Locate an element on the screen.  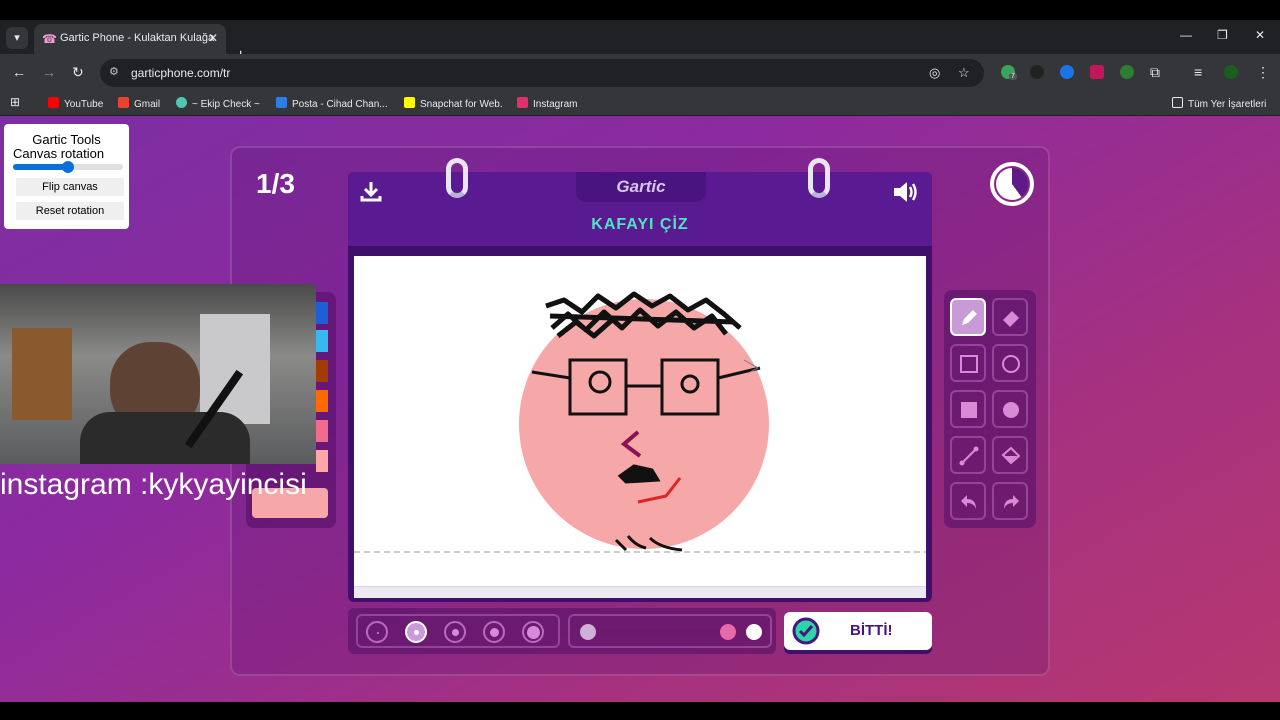
redo-icon is located at coordinates (1011, 502).